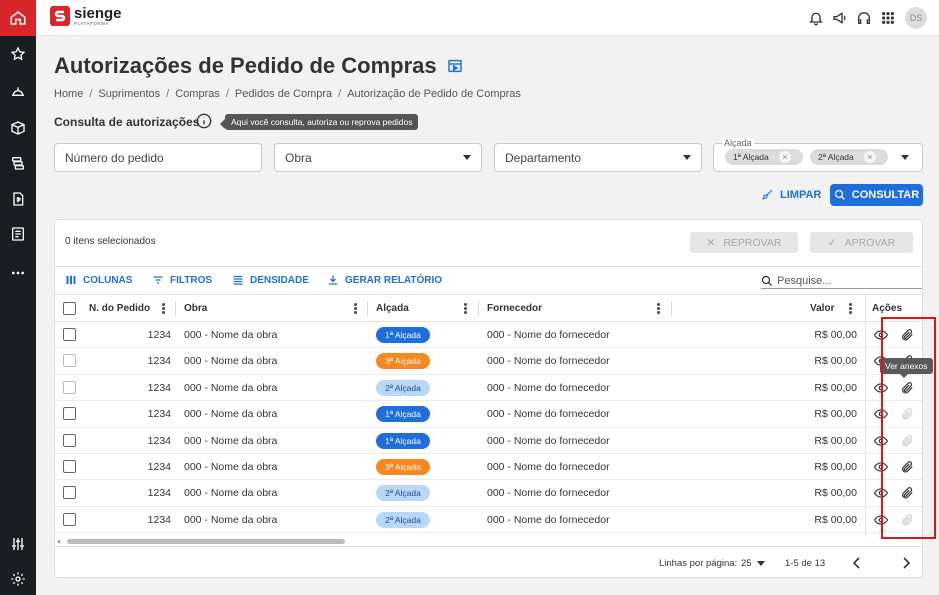 The width and height of the screenshot is (939, 595). Describe the element at coordinates (98, 13) in the screenshot. I see `brand-name: sienge` at that location.